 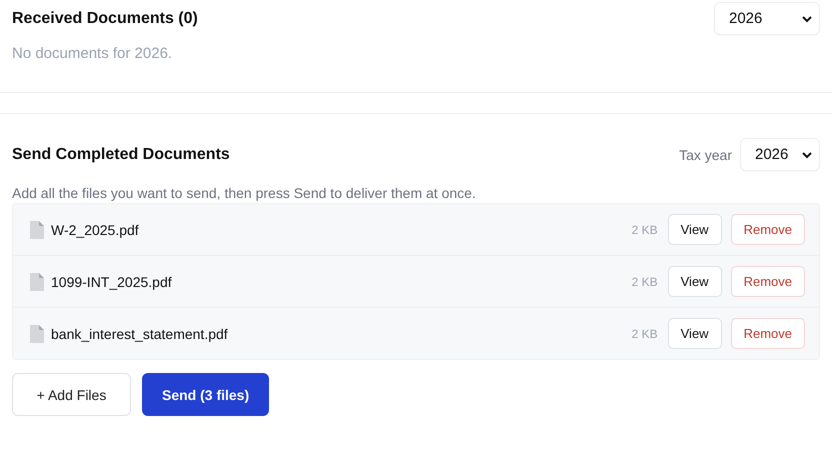 I want to click on file-name: 1099-INT_2025.pdf, so click(x=112, y=282).